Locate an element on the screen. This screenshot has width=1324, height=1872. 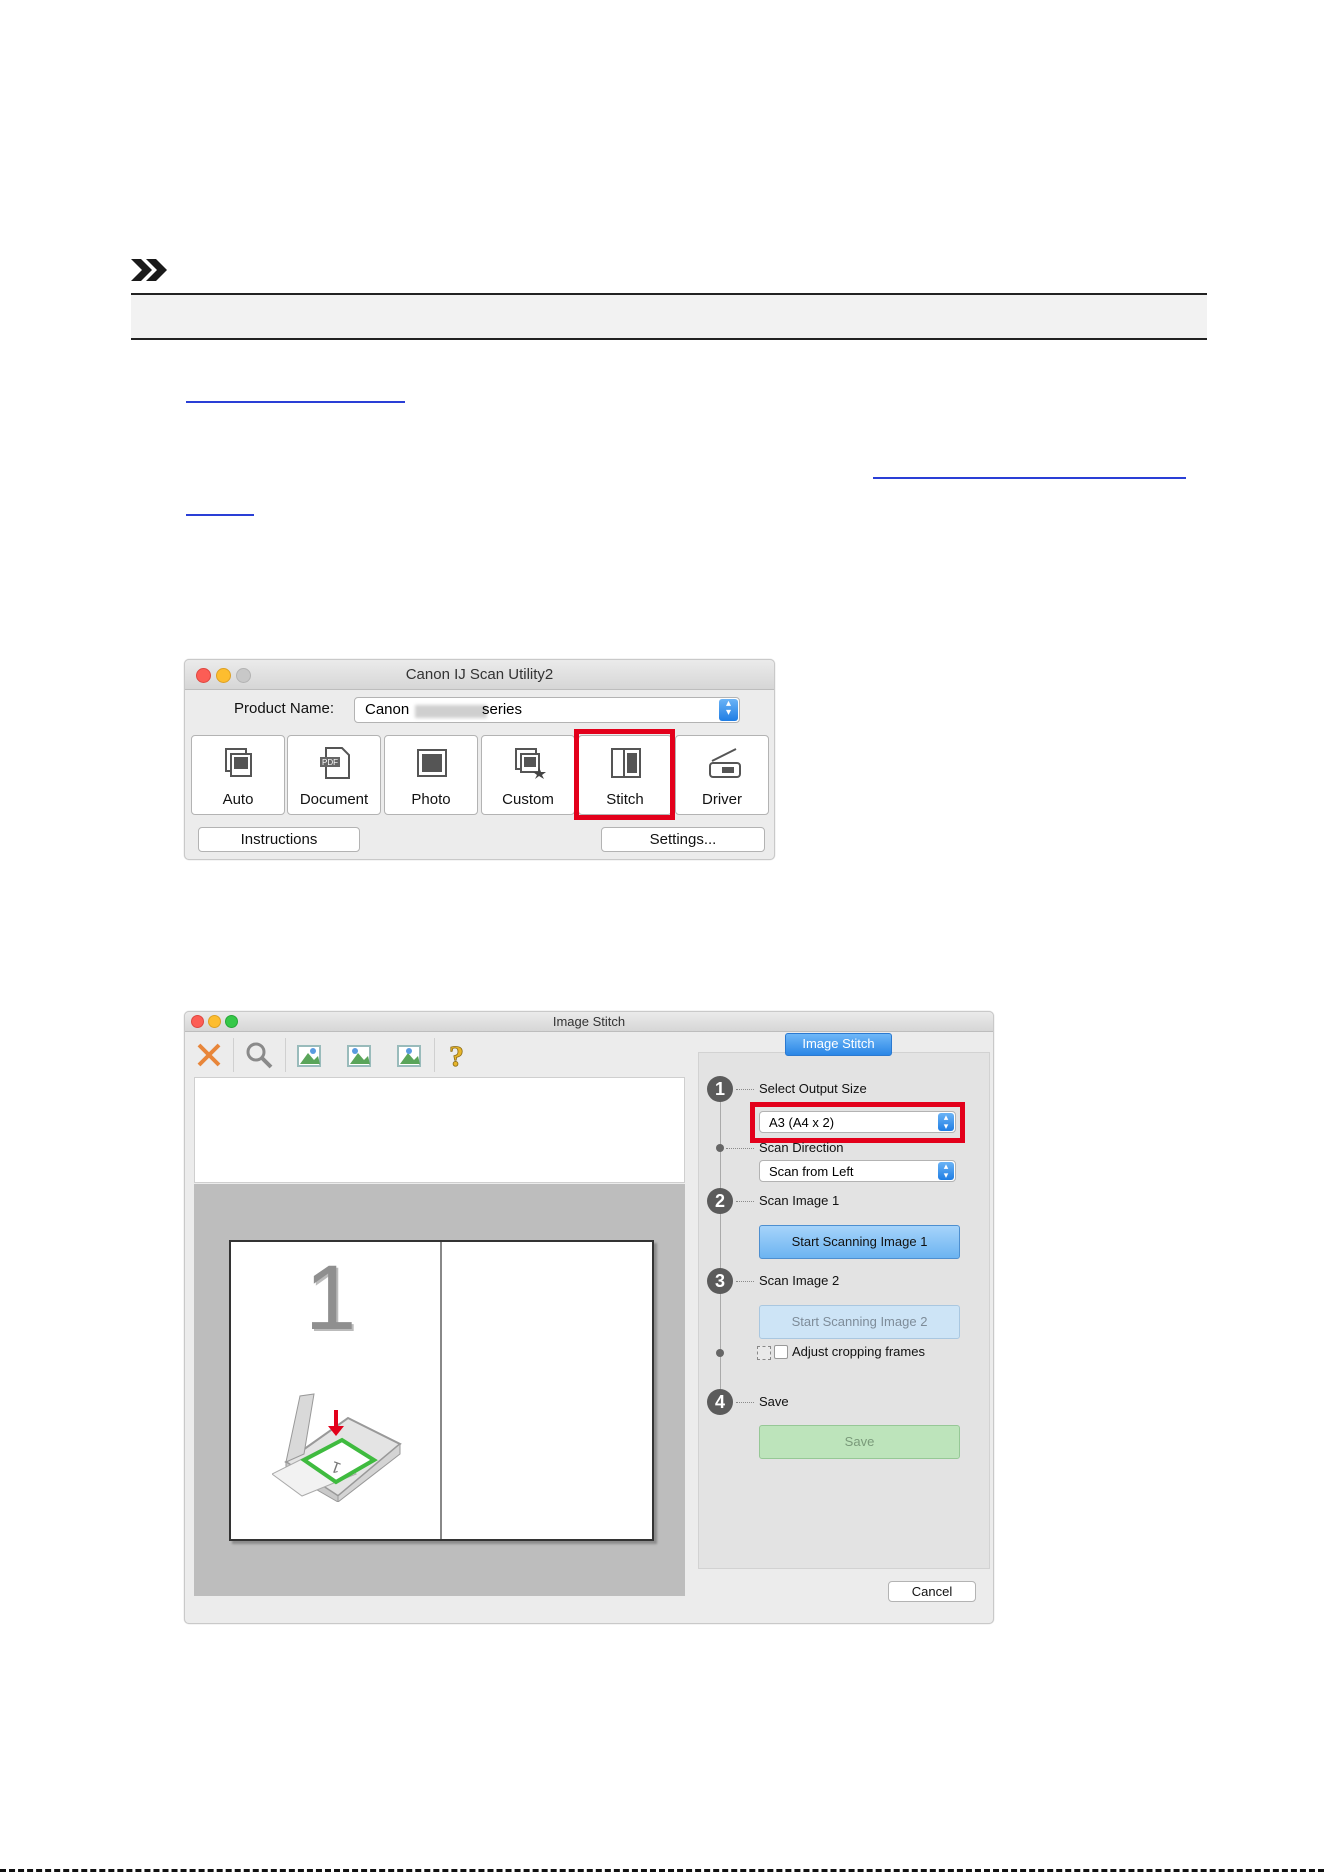
pdf-document-icon: PDF is located at coordinates (335, 763).